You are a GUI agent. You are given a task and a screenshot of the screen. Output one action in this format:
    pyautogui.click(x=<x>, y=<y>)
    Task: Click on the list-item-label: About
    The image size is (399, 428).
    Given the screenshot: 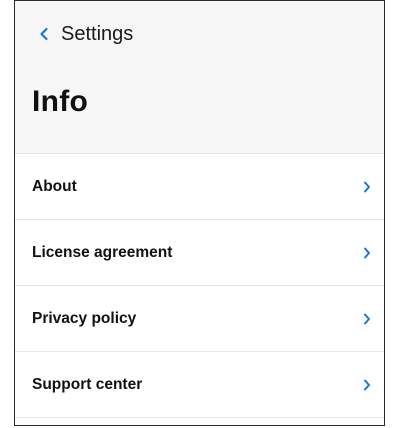 What is the action you would take?
    pyautogui.click(x=54, y=186)
    